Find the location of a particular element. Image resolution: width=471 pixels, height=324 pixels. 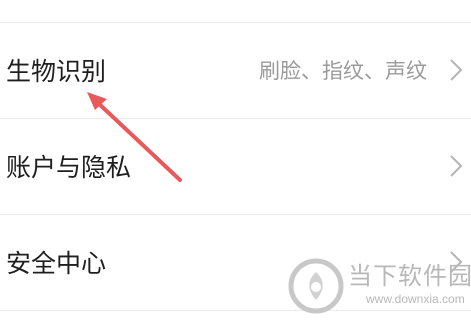

watermark-url: www.downxia.com is located at coordinates (415, 299).